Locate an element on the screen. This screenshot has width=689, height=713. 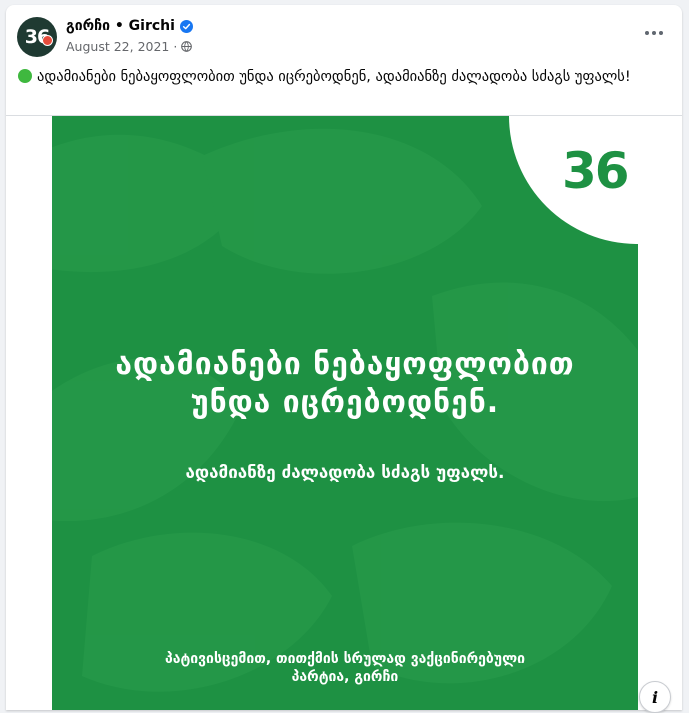
post-meta: August 22, 2021 · is located at coordinates (129, 46).